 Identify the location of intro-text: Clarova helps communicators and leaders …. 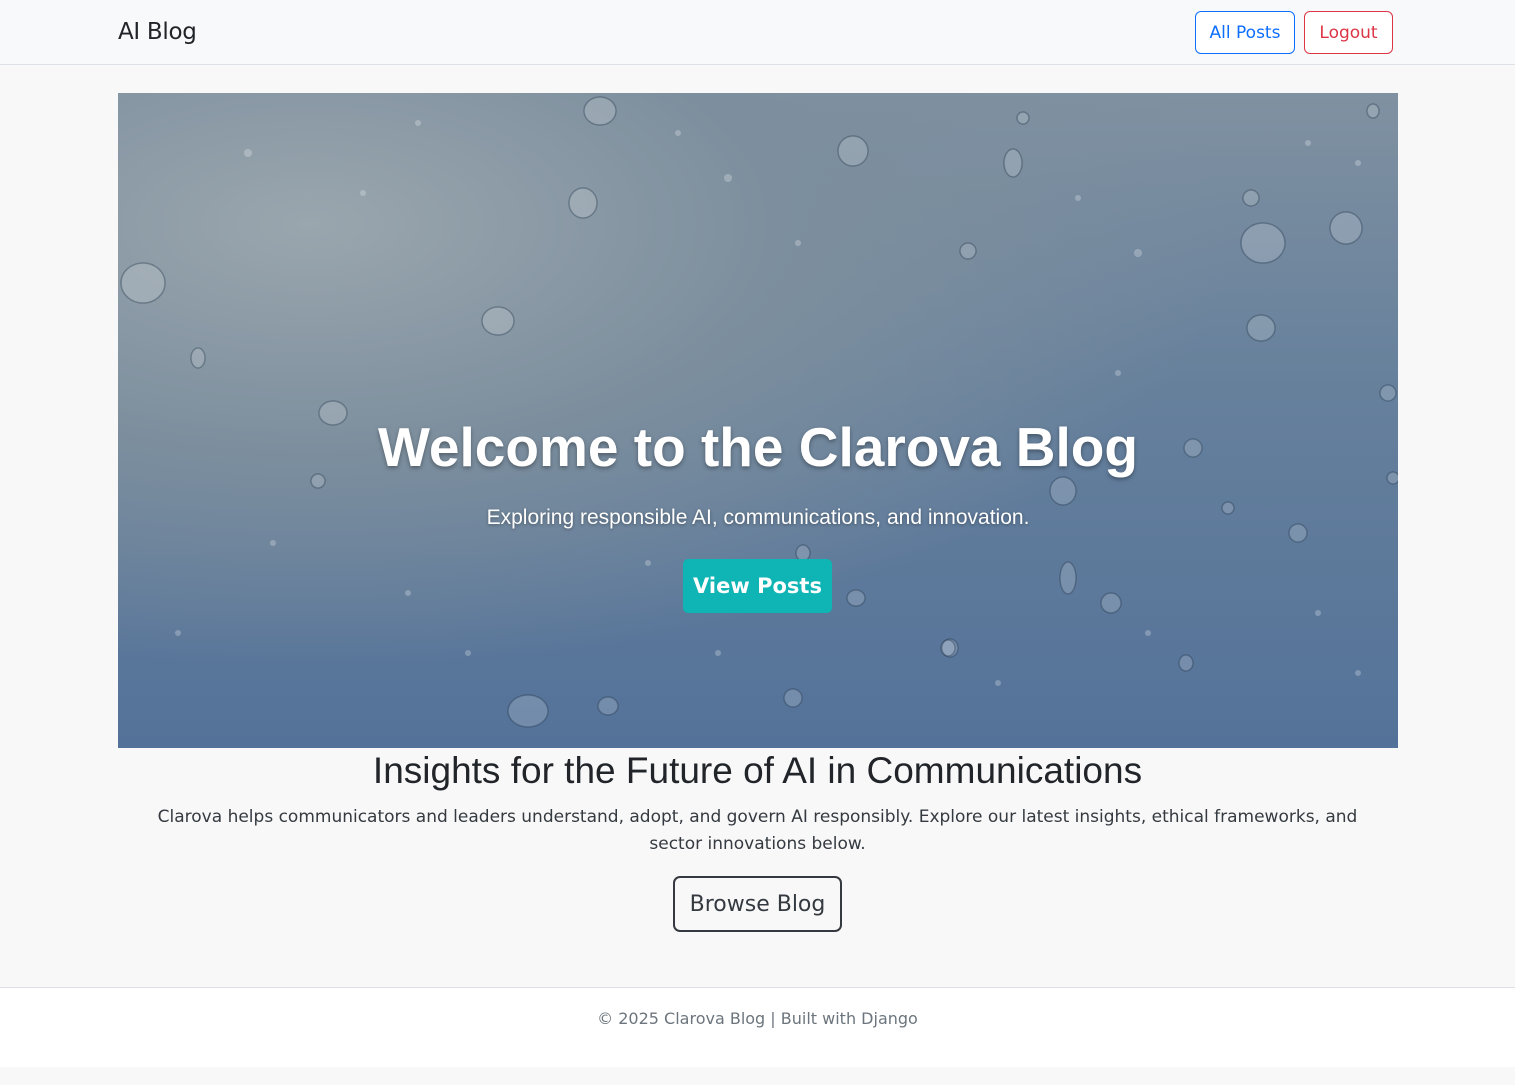
(757, 830).